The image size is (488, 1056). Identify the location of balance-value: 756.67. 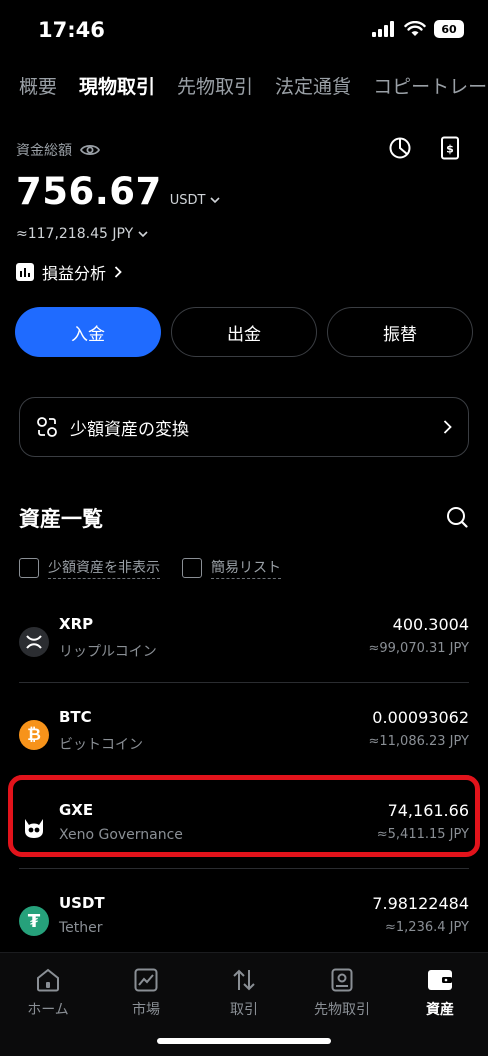
(89, 191).